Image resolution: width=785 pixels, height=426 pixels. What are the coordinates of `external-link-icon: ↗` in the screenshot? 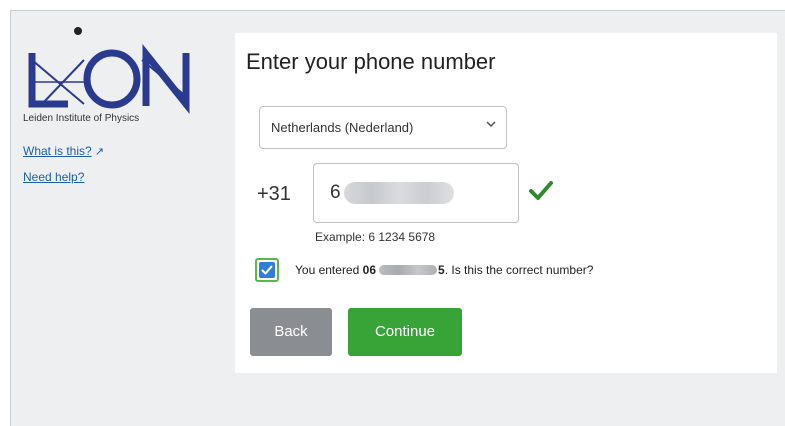 It's located at (99, 152).